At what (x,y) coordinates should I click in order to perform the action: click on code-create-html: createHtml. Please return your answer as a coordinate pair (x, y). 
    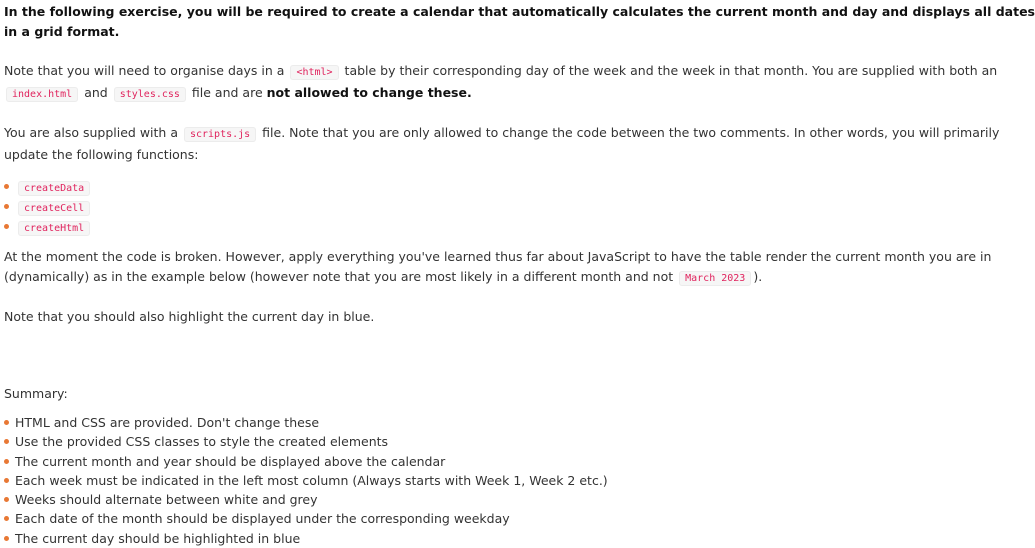
    Looking at the image, I should click on (54, 228).